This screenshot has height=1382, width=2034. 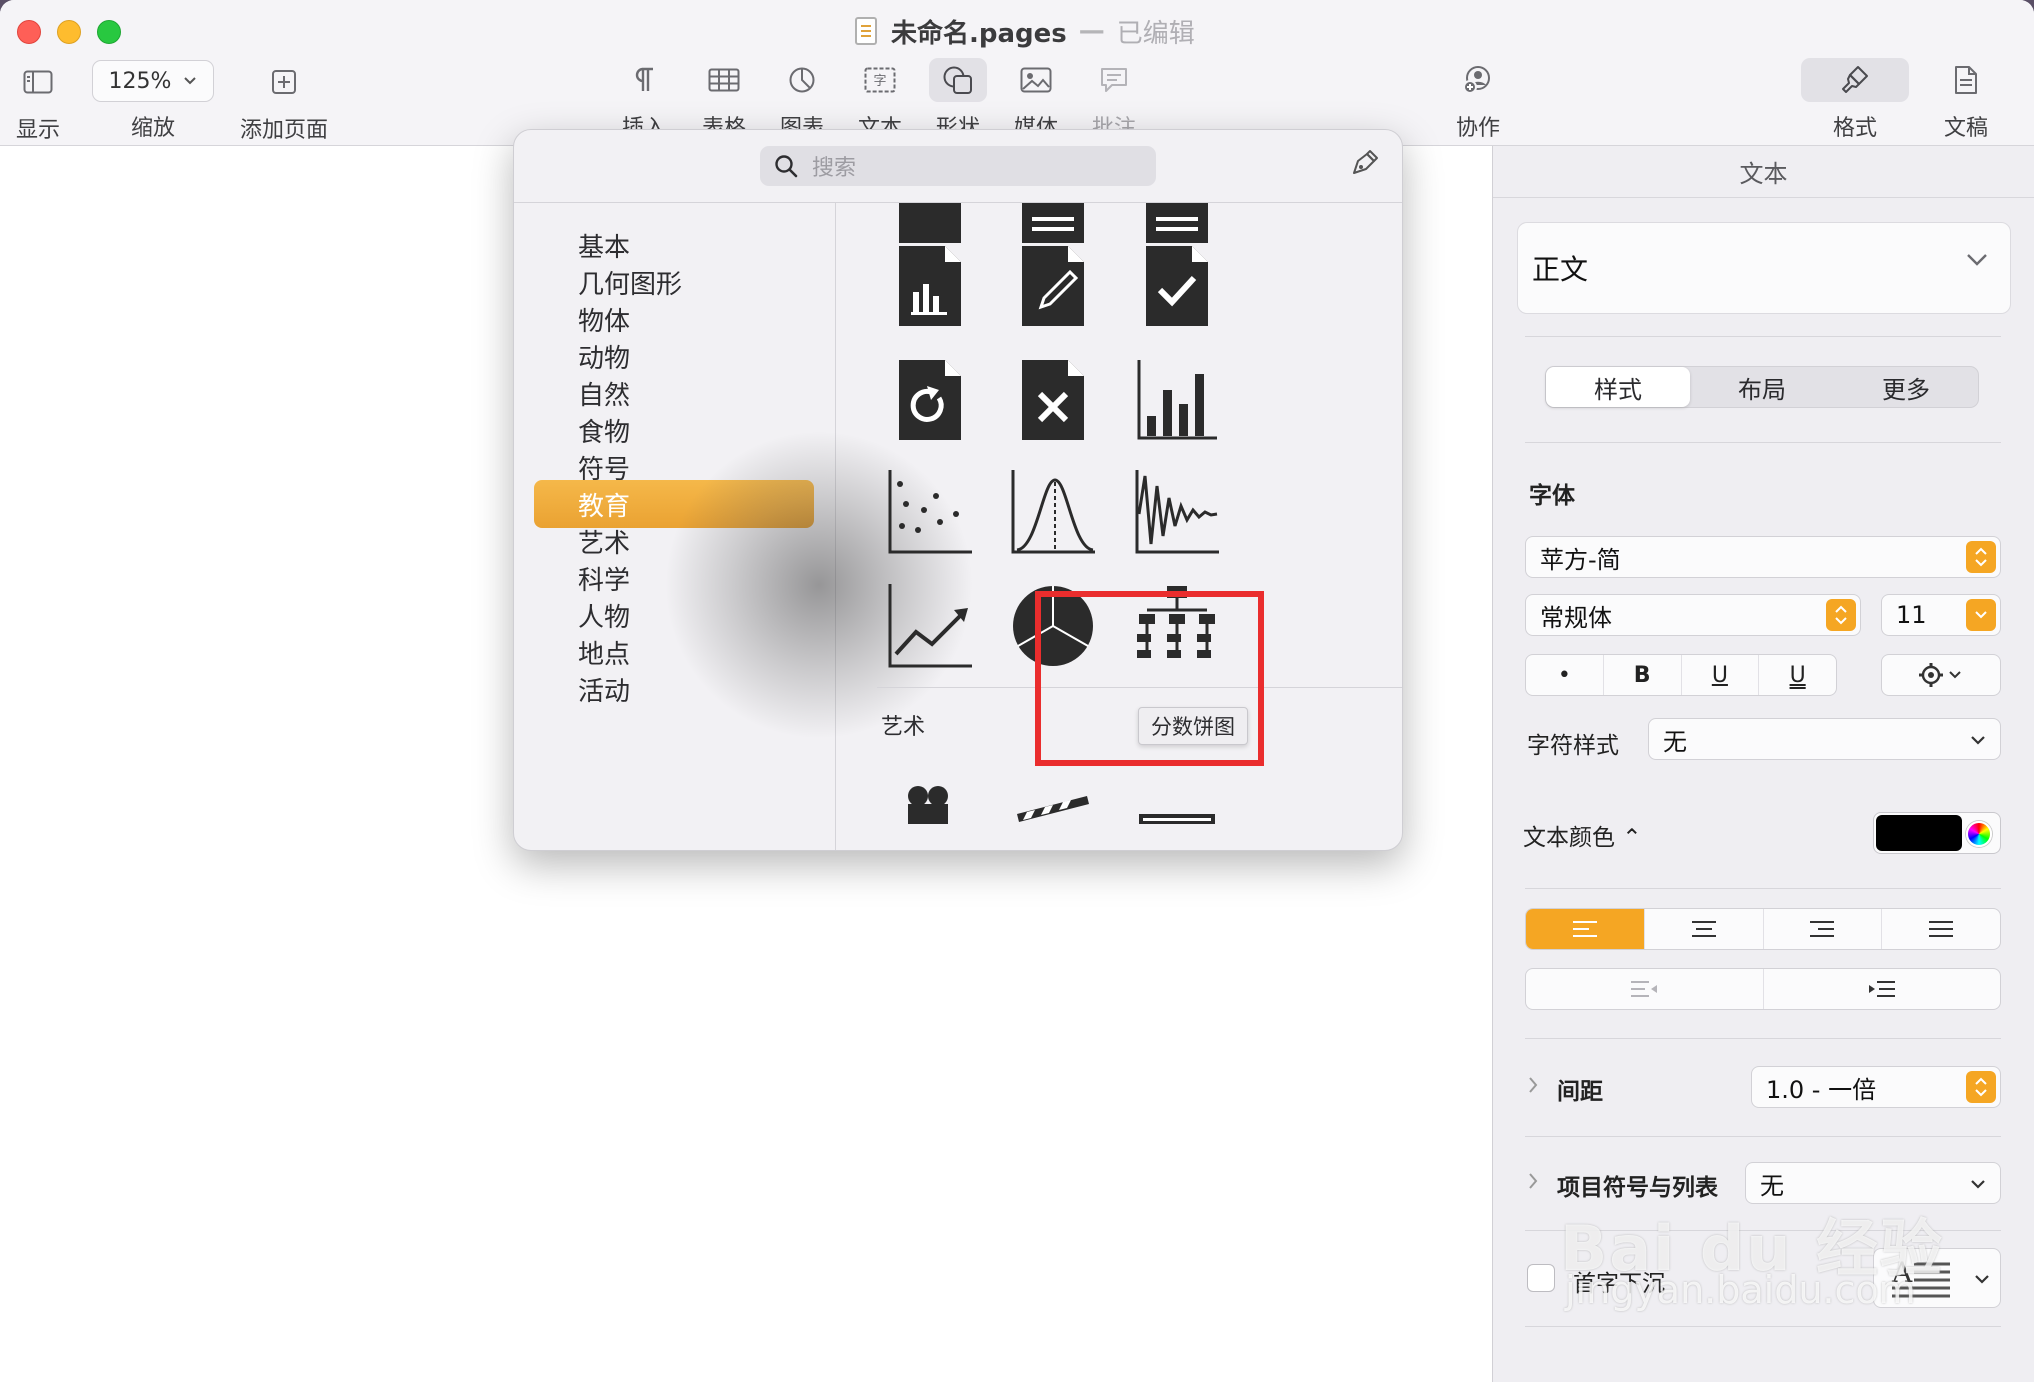 I want to click on paragraph-icon, so click(x=644, y=80).